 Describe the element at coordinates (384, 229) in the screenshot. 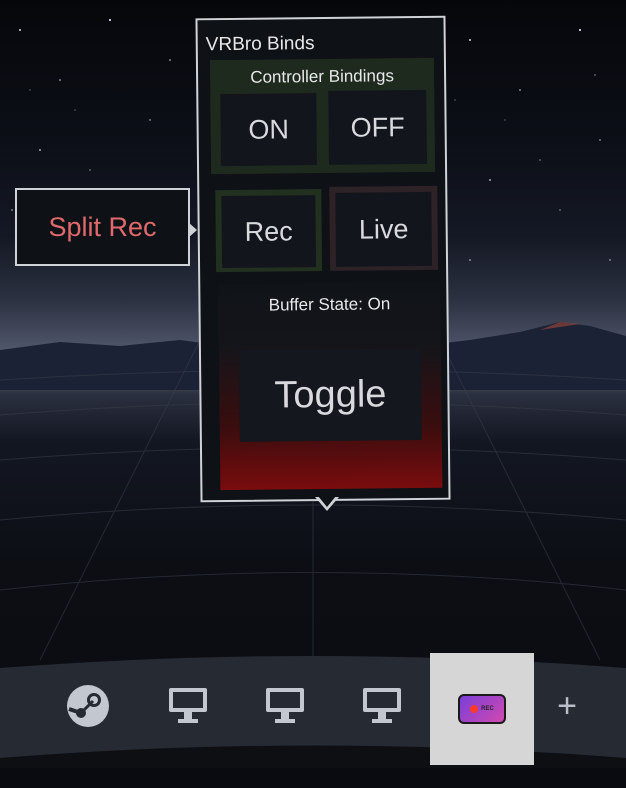

I see `live-mode-button: Live` at that location.